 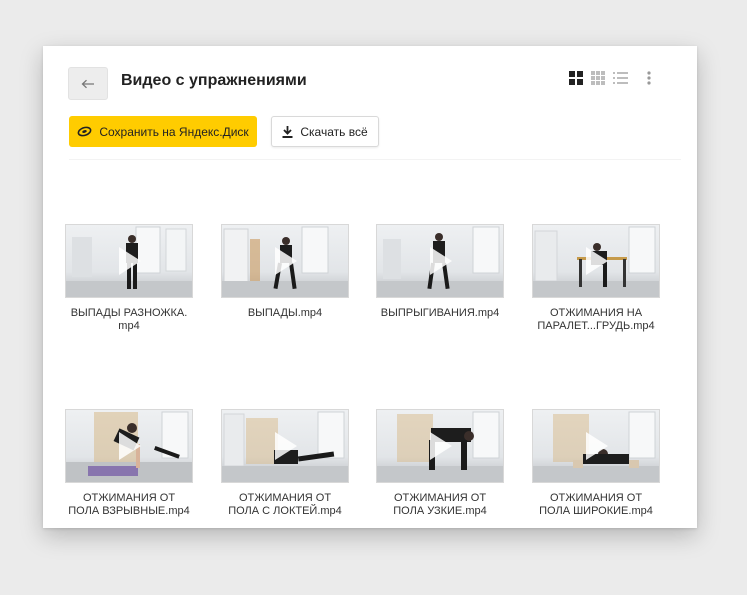 I want to click on divider, so click(x=375, y=159).